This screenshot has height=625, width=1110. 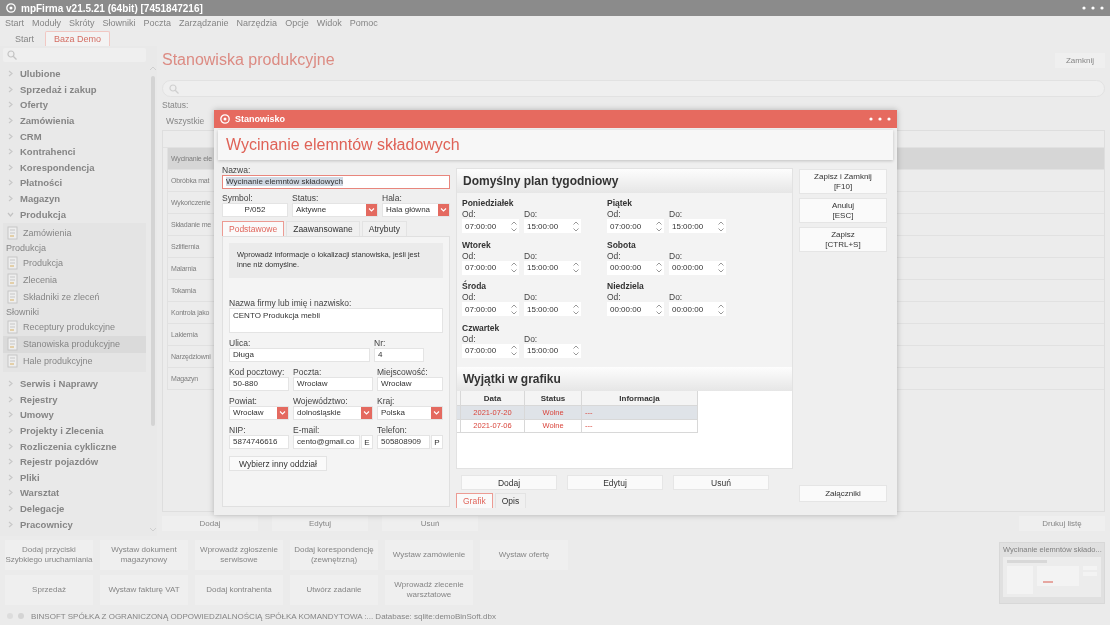 What do you see at coordinates (363, 23) in the screenshot?
I see `menu-item: Pomoc` at bounding box center [363, 23].